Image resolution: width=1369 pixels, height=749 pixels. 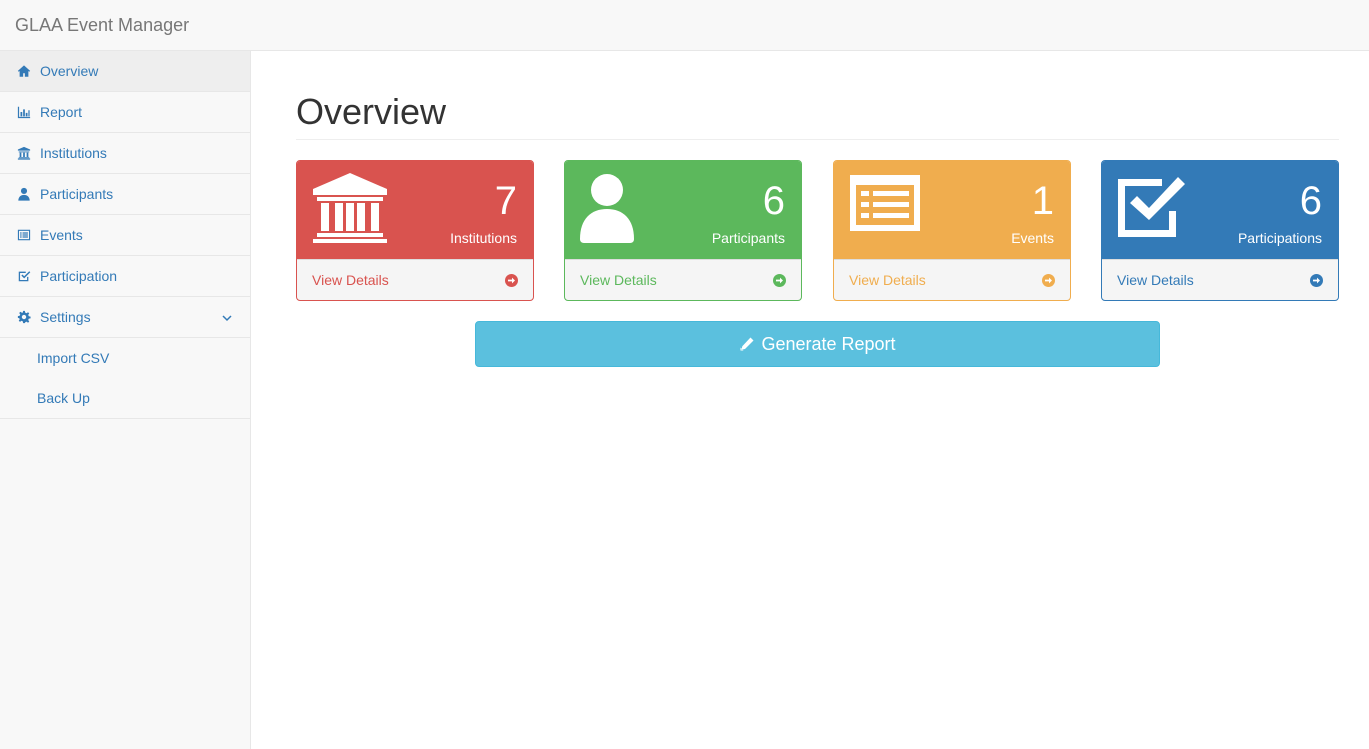 I want to click on top-navbar: GLAA Event Manager, so click(x=684, y=25).